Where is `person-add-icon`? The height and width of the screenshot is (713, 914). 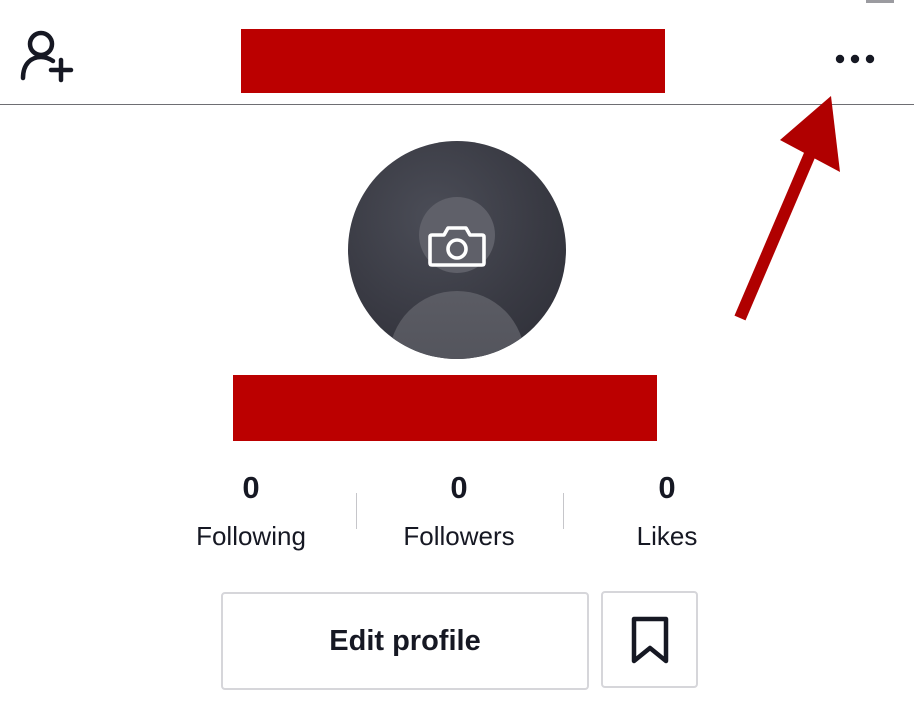 person-add-icon is located at coordinates (47, 56).